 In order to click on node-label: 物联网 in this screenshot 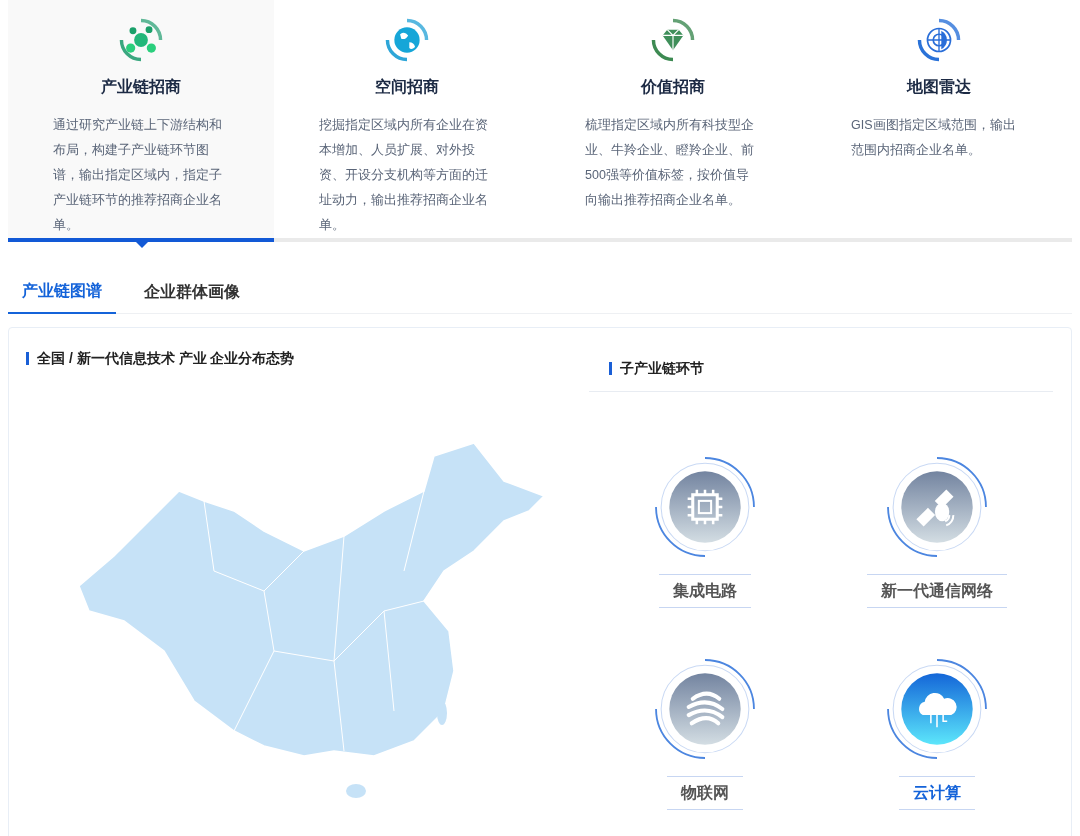, I will do `click(705, 793)`.